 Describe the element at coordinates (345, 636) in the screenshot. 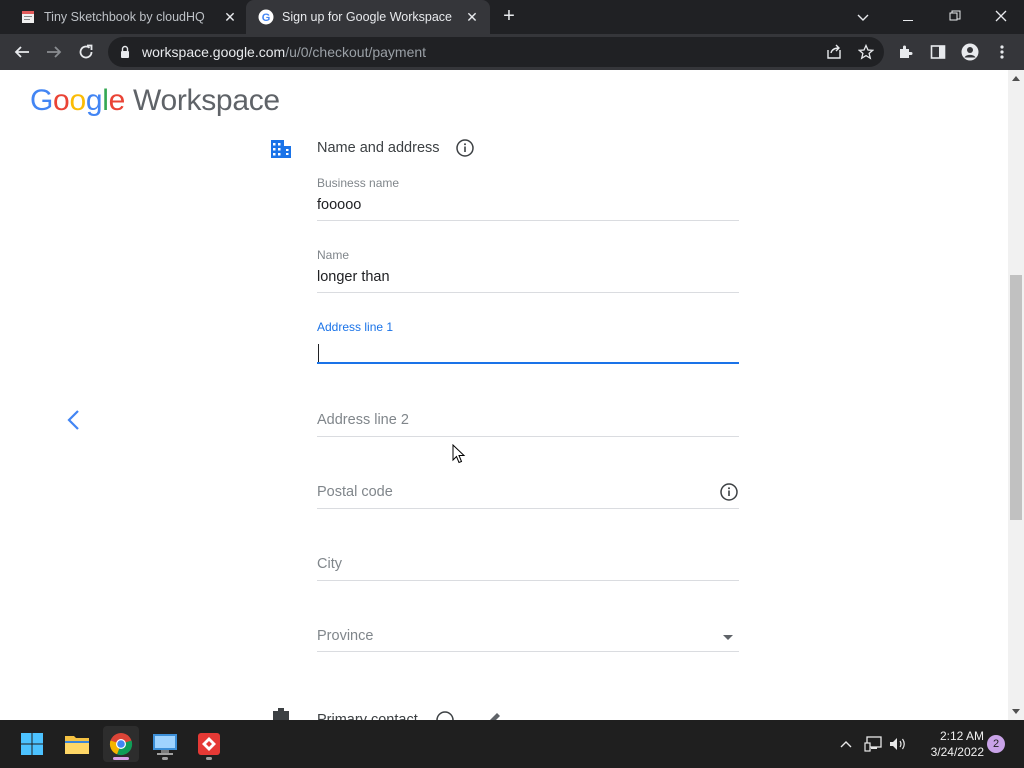

I see `field-placeholder: Province` at that location.